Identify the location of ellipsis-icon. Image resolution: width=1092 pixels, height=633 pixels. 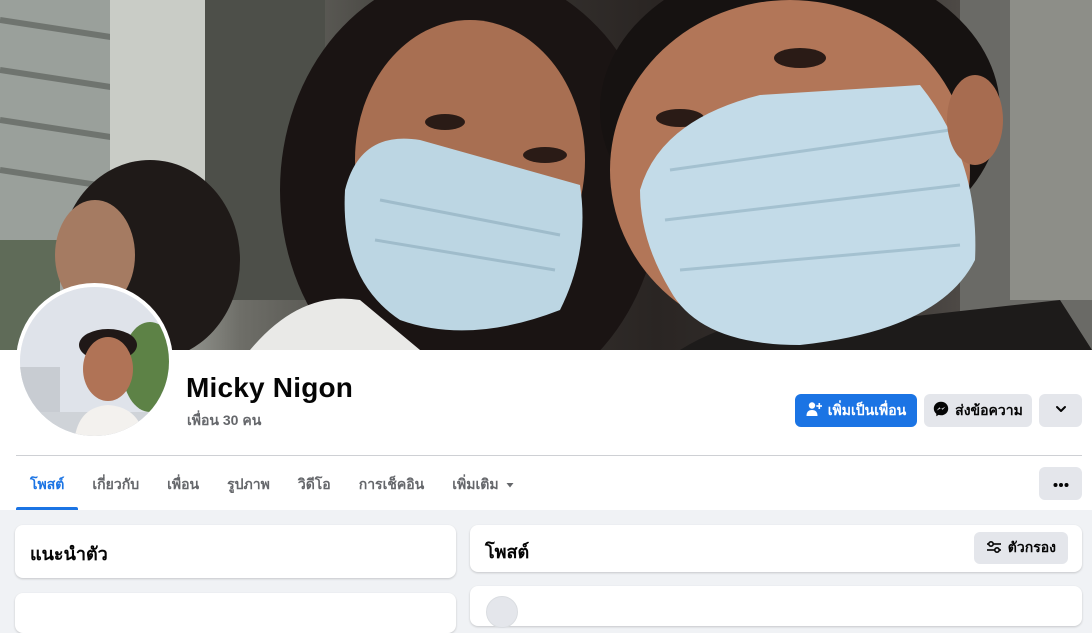
(1061, 484).